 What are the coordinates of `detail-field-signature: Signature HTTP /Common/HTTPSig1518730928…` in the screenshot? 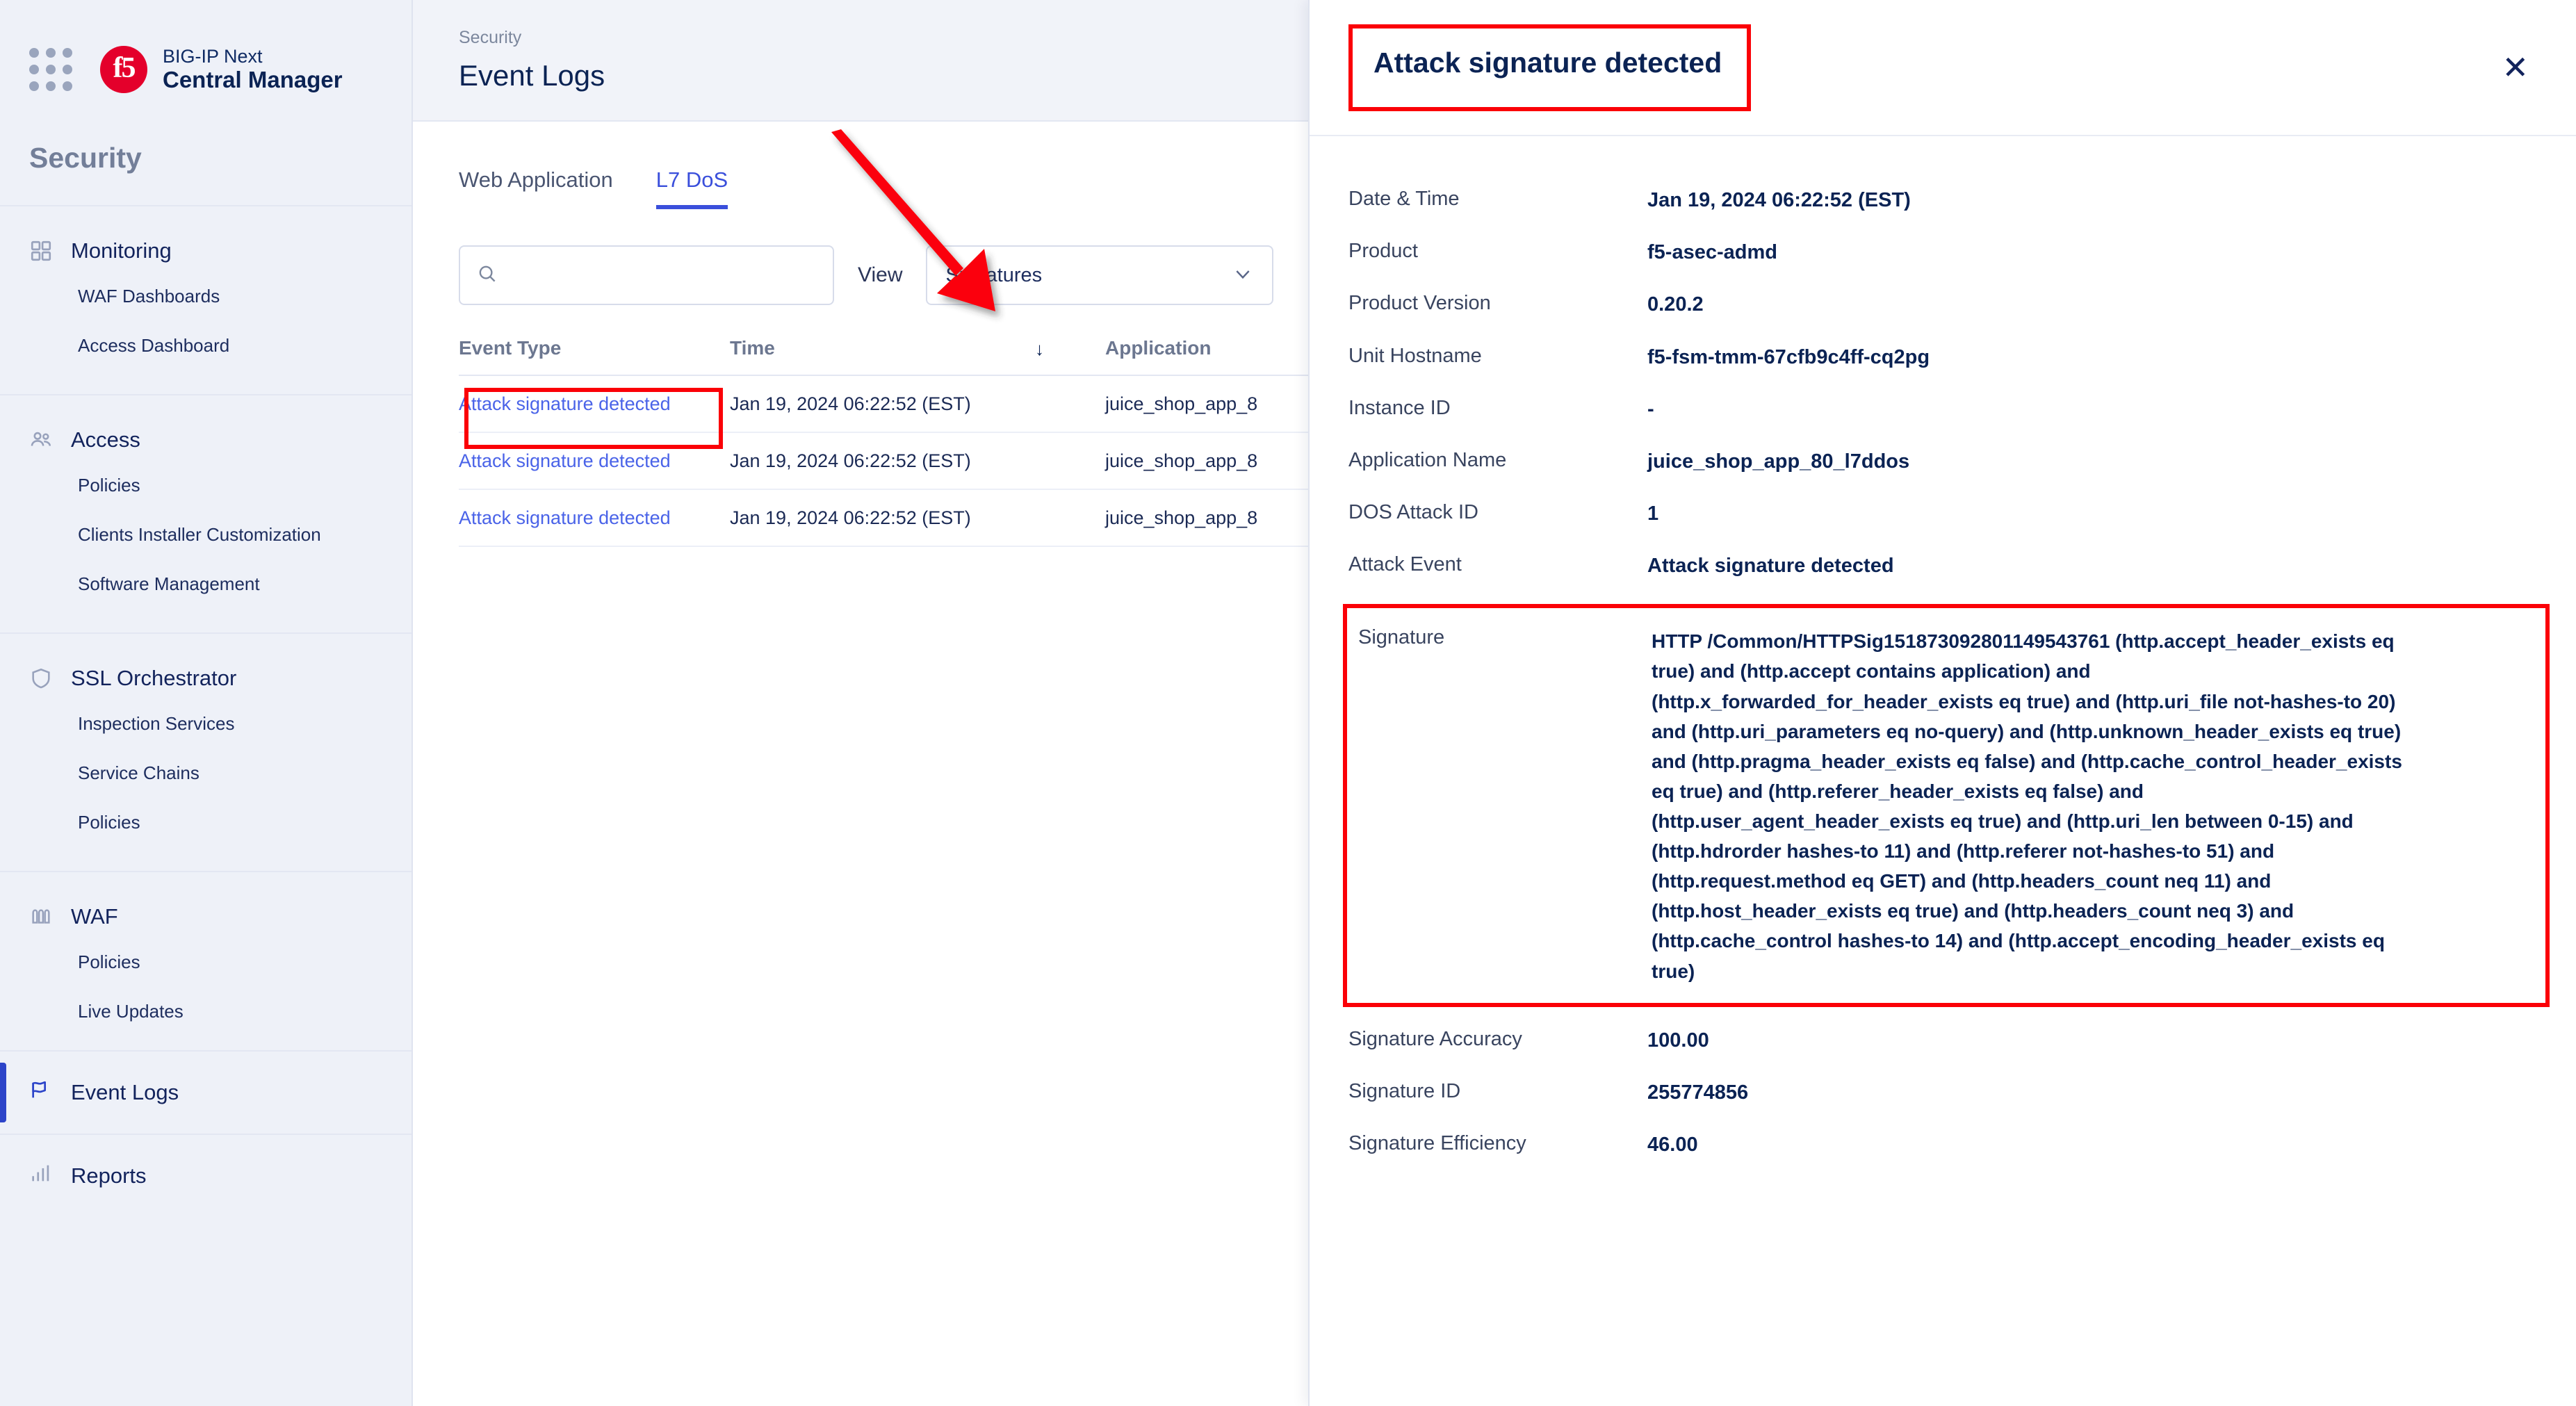 It's located at (1943, 805).